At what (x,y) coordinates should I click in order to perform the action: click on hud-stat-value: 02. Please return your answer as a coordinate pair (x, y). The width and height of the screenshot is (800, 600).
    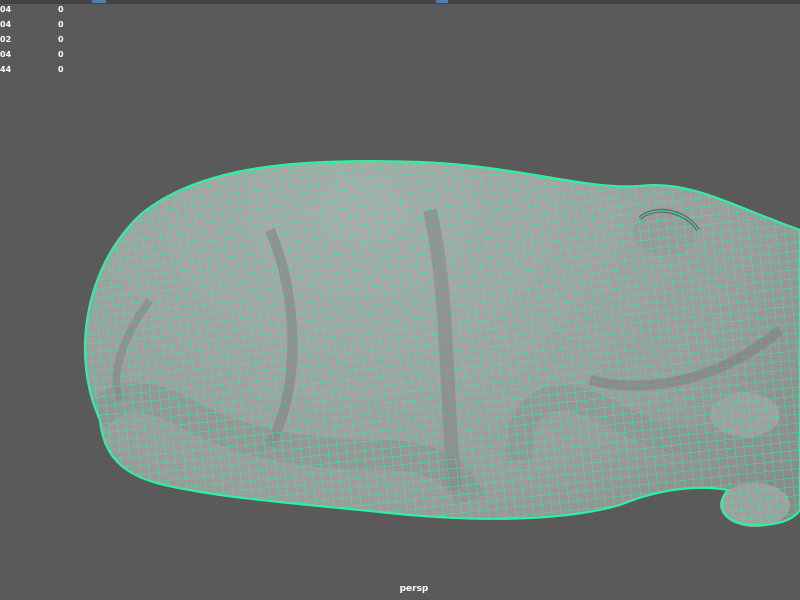
    Looking at the image, I should click on (6, 39).